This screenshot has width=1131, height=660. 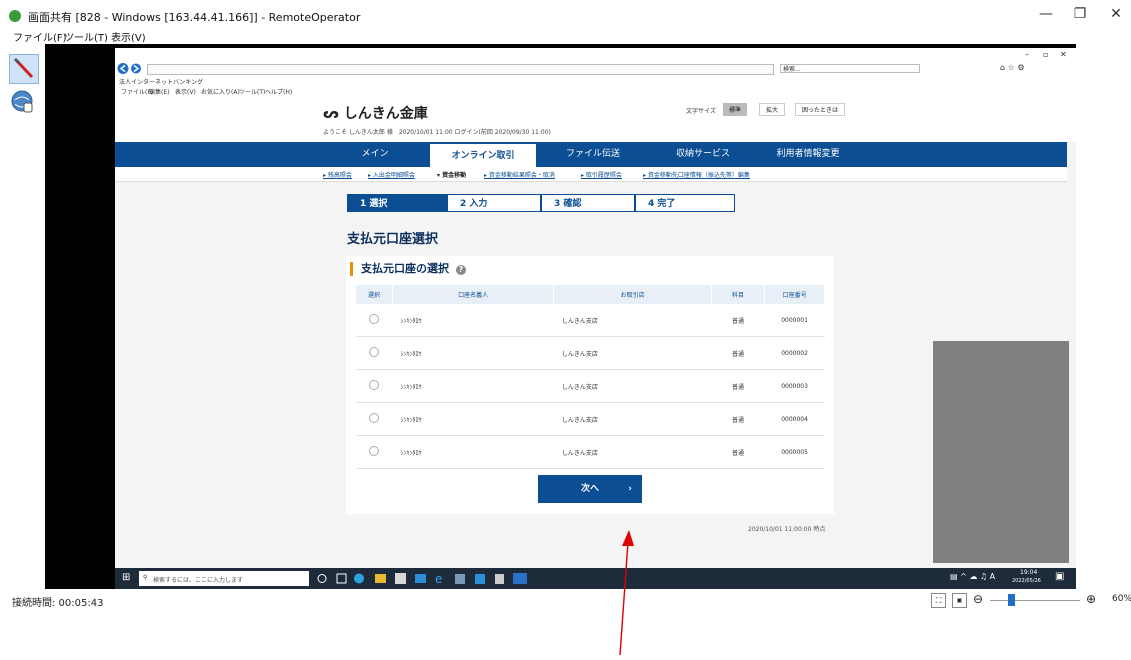 I want to click on search-icon: ⚲, so click(x=145, y=577).